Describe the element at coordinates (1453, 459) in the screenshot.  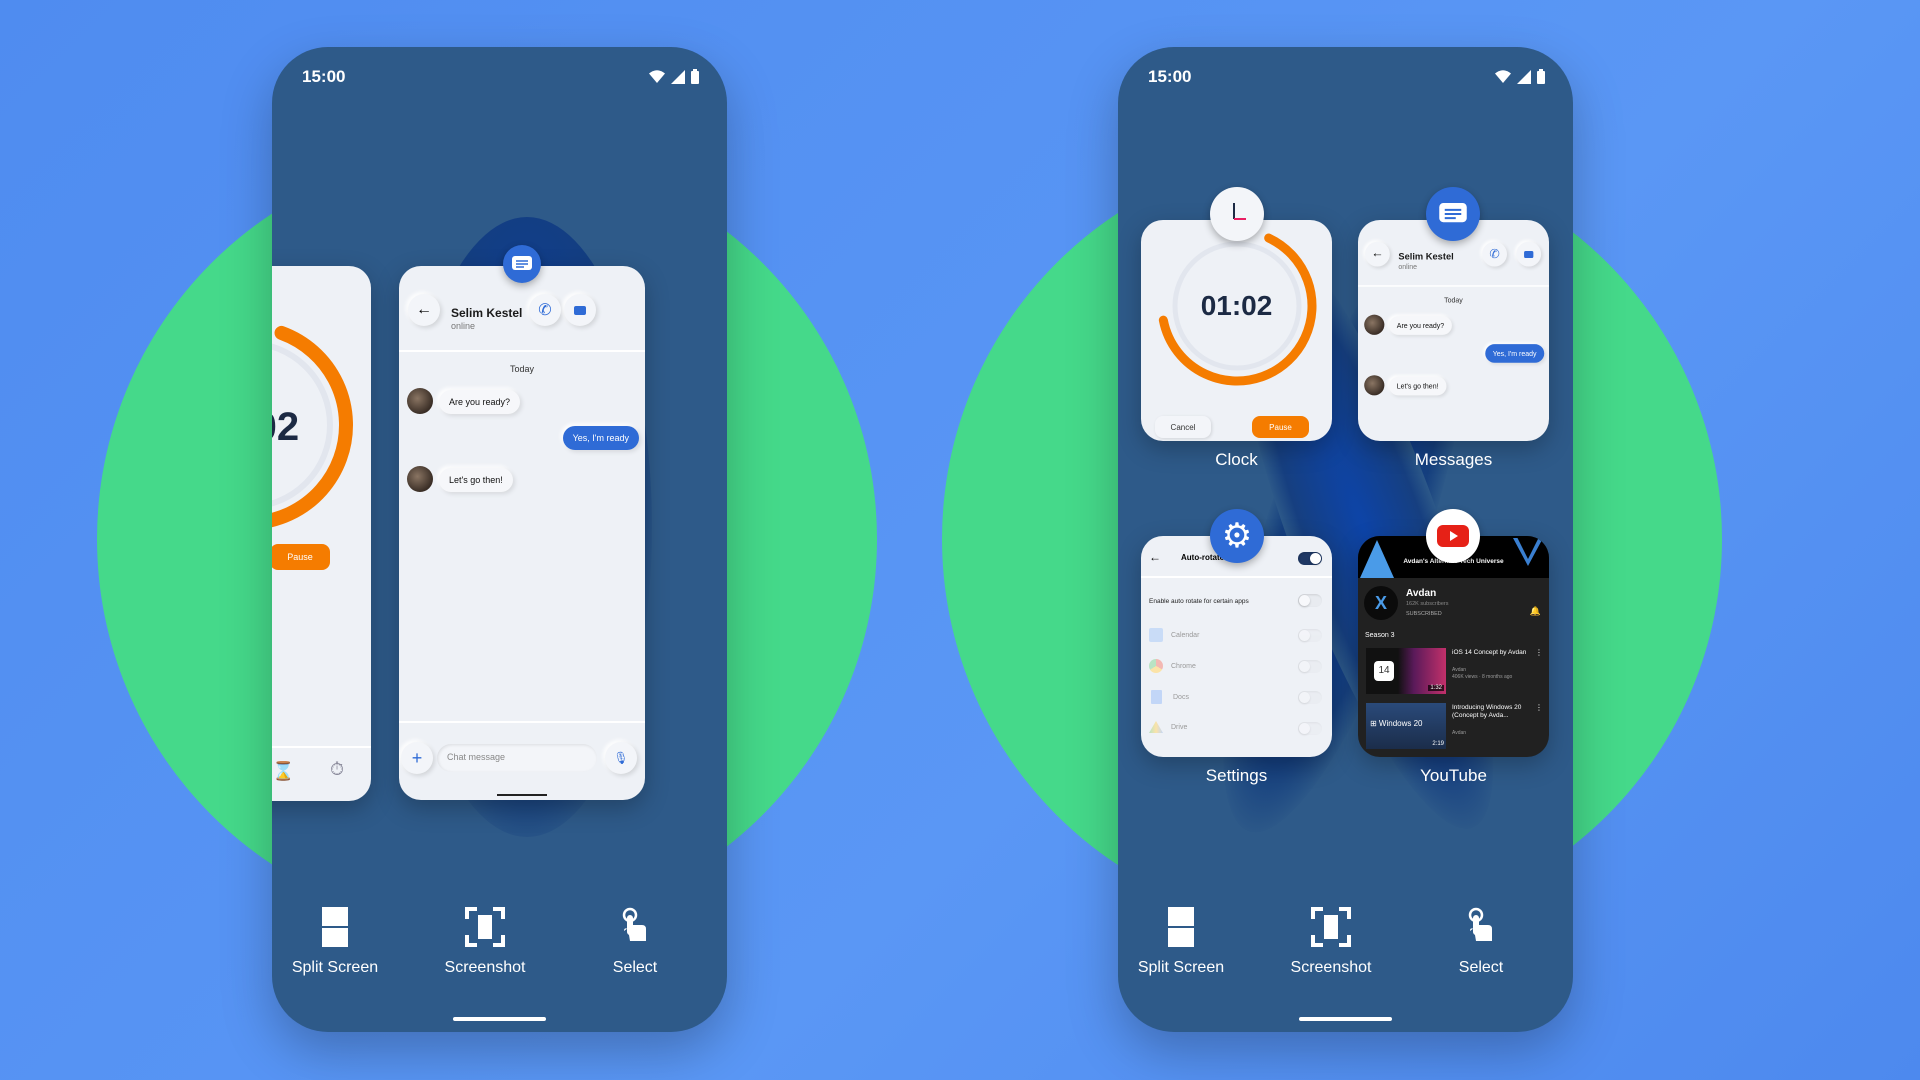
I see `app-label-messages: Messages` at that location.